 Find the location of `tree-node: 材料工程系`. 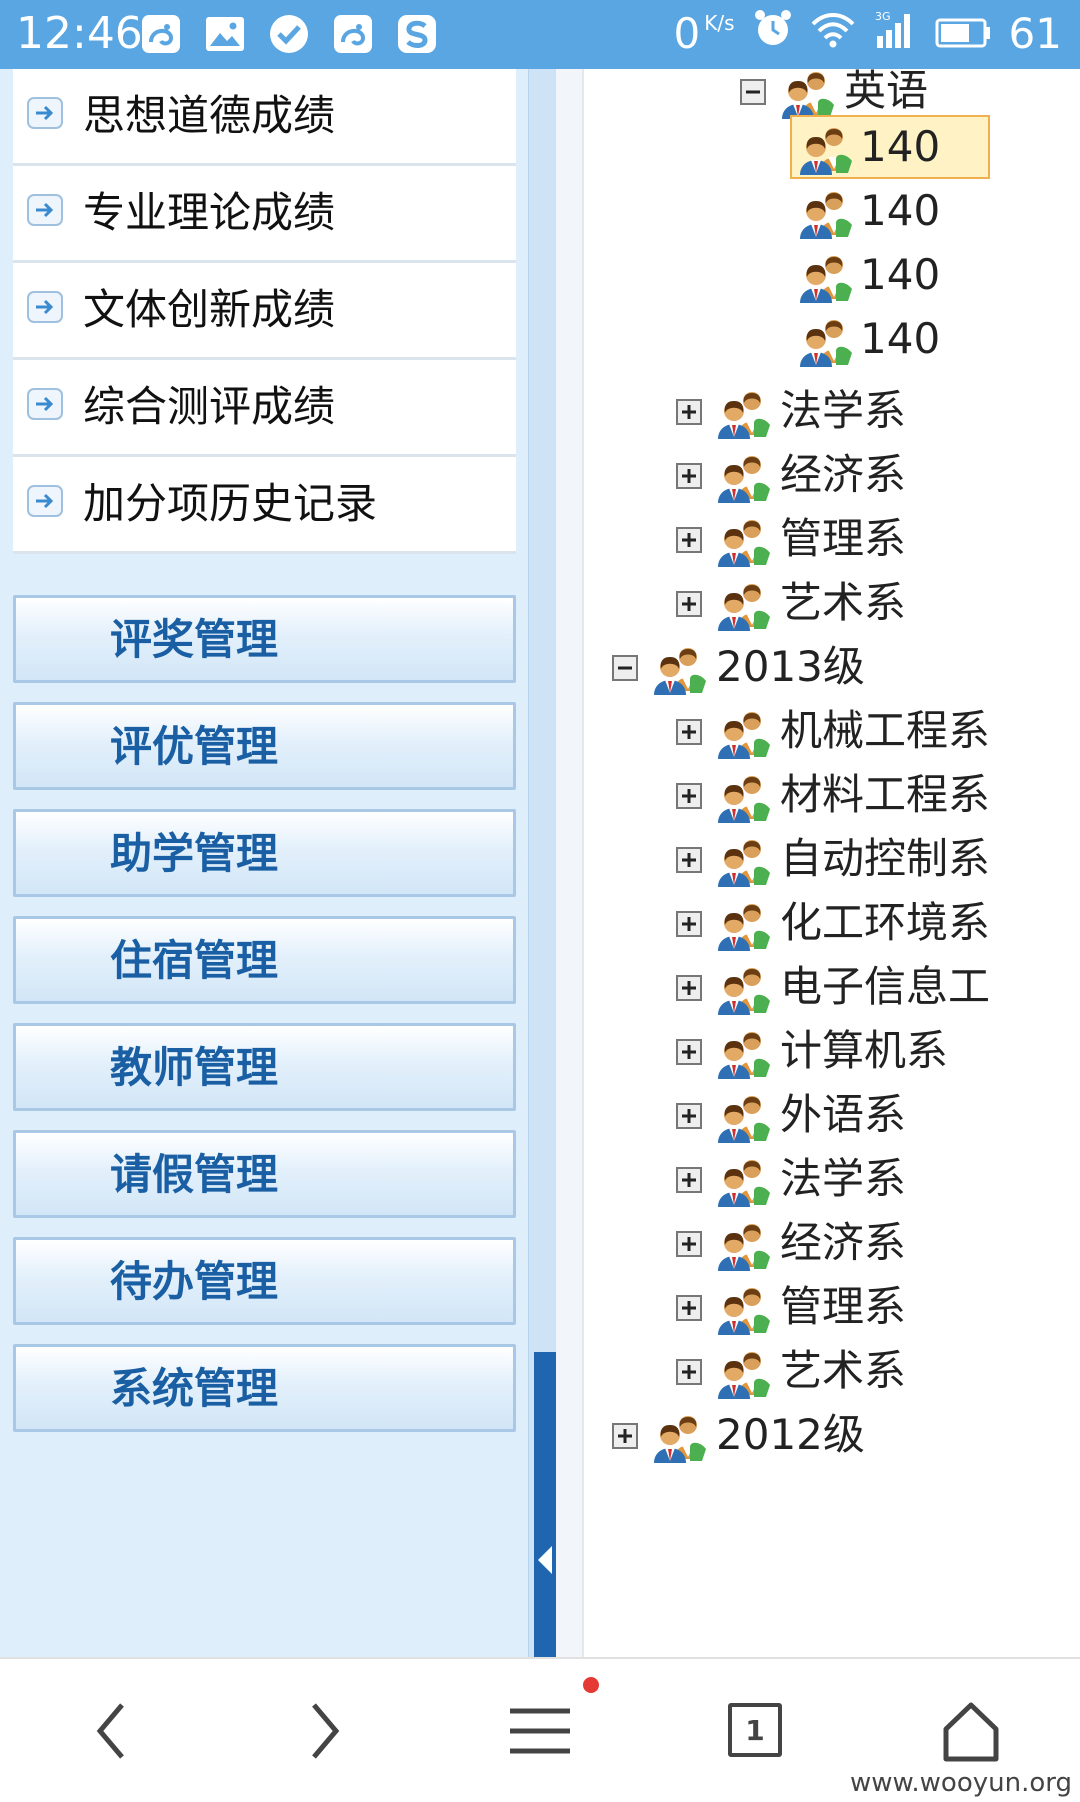

tree-node: 材料工程系 is located at coordinates (878, 796).